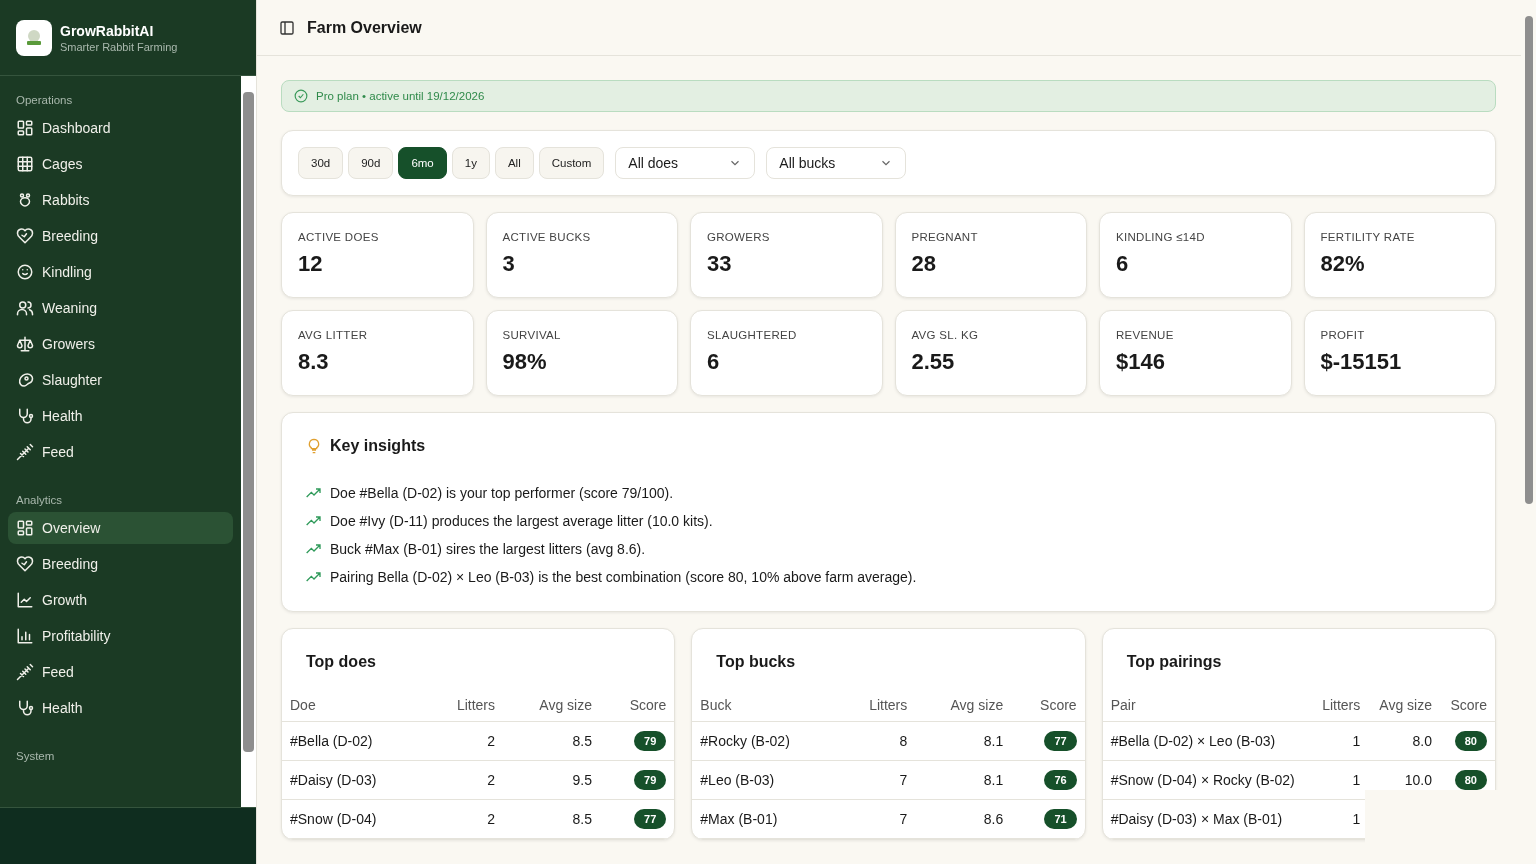  I want to click on users-icon, so click(25, 308).